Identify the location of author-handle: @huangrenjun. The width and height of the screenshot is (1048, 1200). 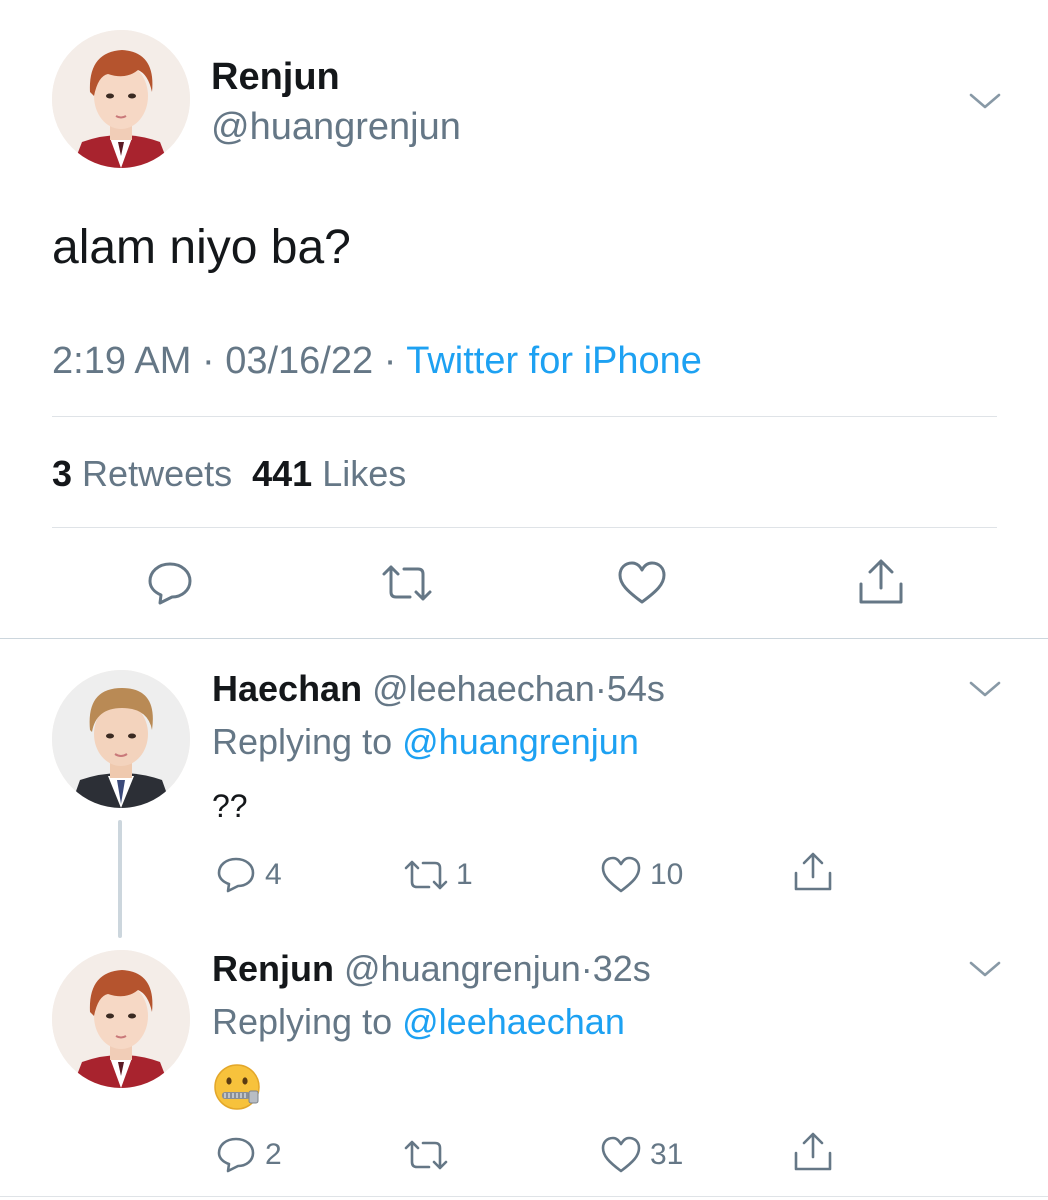
(336, 127).